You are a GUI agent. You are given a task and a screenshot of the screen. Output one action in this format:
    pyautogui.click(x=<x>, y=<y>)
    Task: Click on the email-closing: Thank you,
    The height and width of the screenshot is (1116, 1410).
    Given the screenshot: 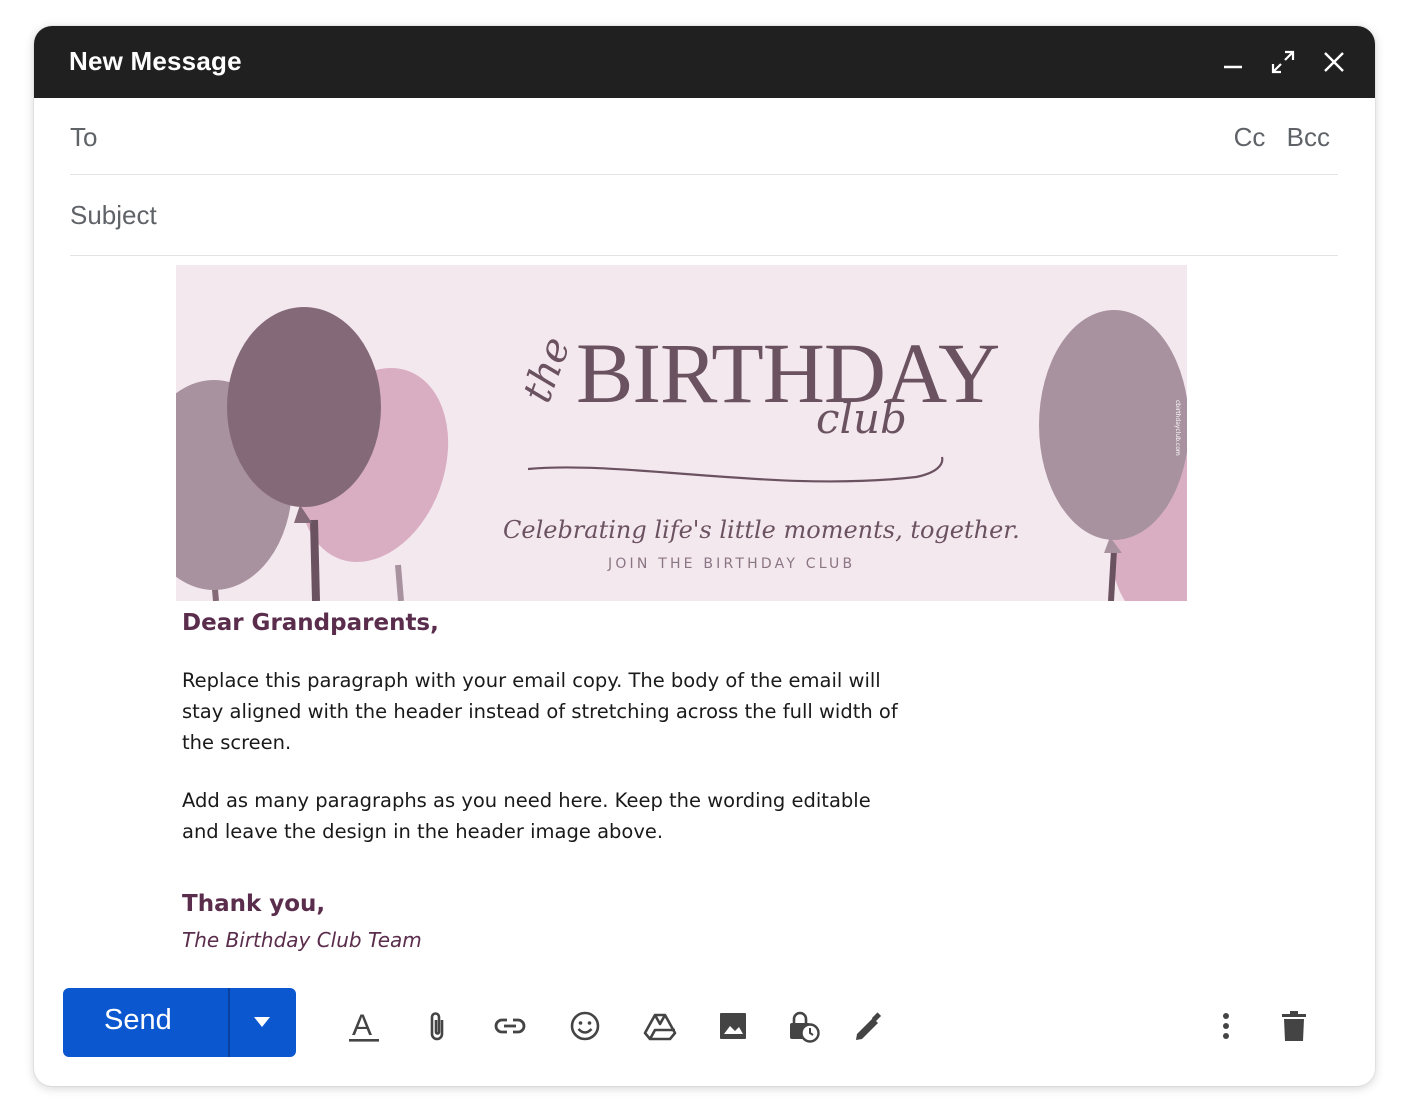 What is the action you would take?
    pyautogui.click(x=254, y=904)
    